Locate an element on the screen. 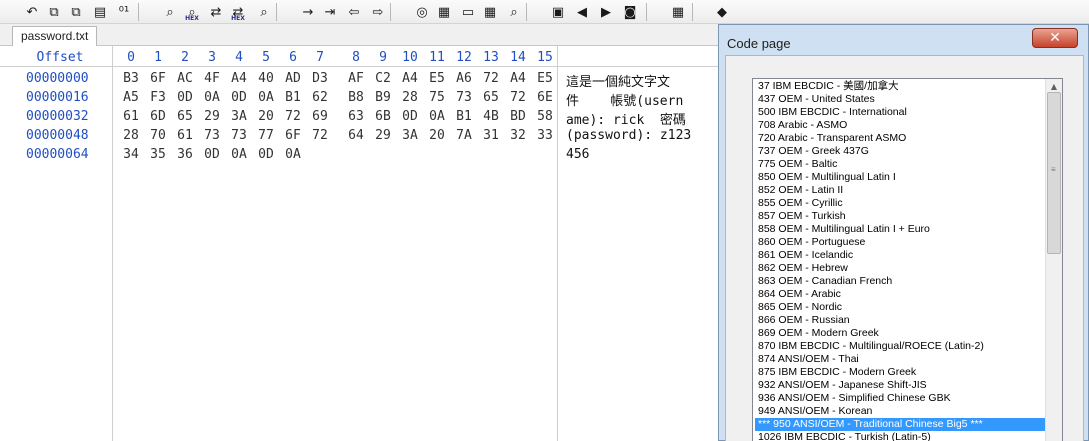 The image size is (1089, 441). ram-icon: ▭ is located at coordinates (468, 12).